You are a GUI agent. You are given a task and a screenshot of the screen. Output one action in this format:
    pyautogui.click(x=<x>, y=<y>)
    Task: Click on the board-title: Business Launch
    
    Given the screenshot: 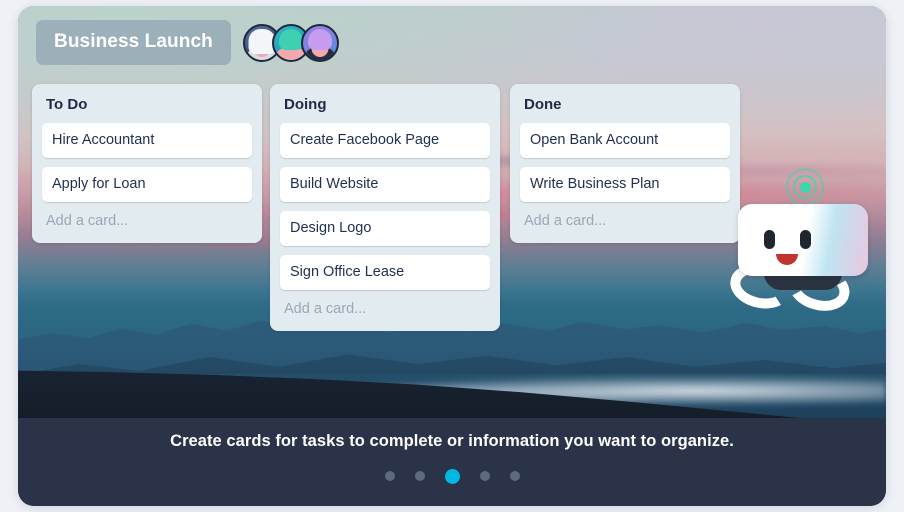 What is the action you would take?
    pyautogui.click(x=133, y=42)
    